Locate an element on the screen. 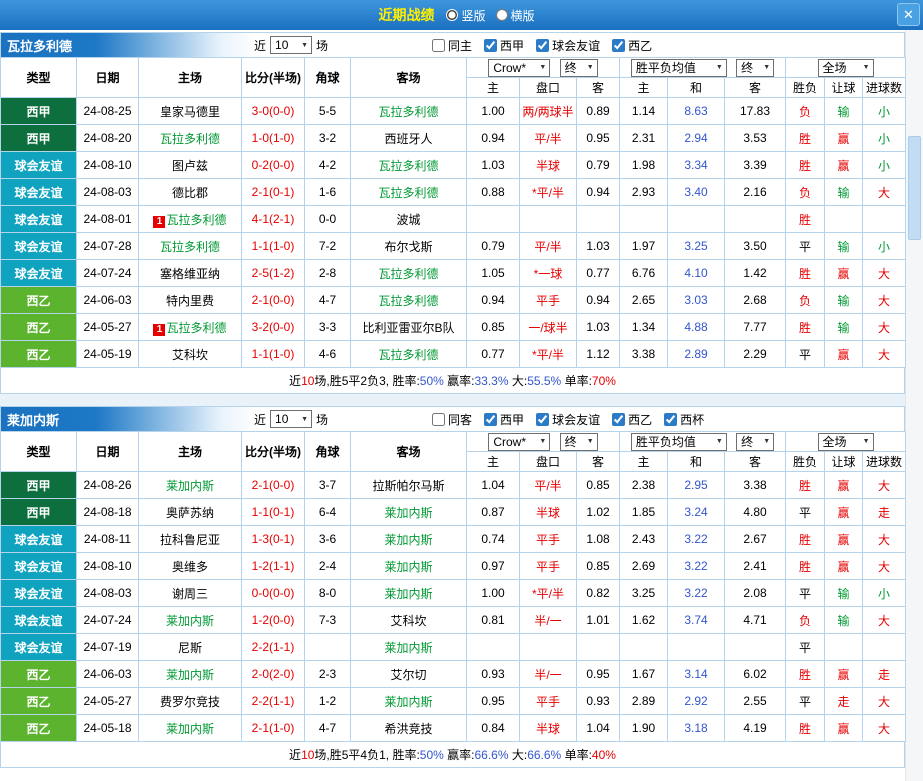  handicap-line-cell: *平/半 is located at coordinates (548, 593).